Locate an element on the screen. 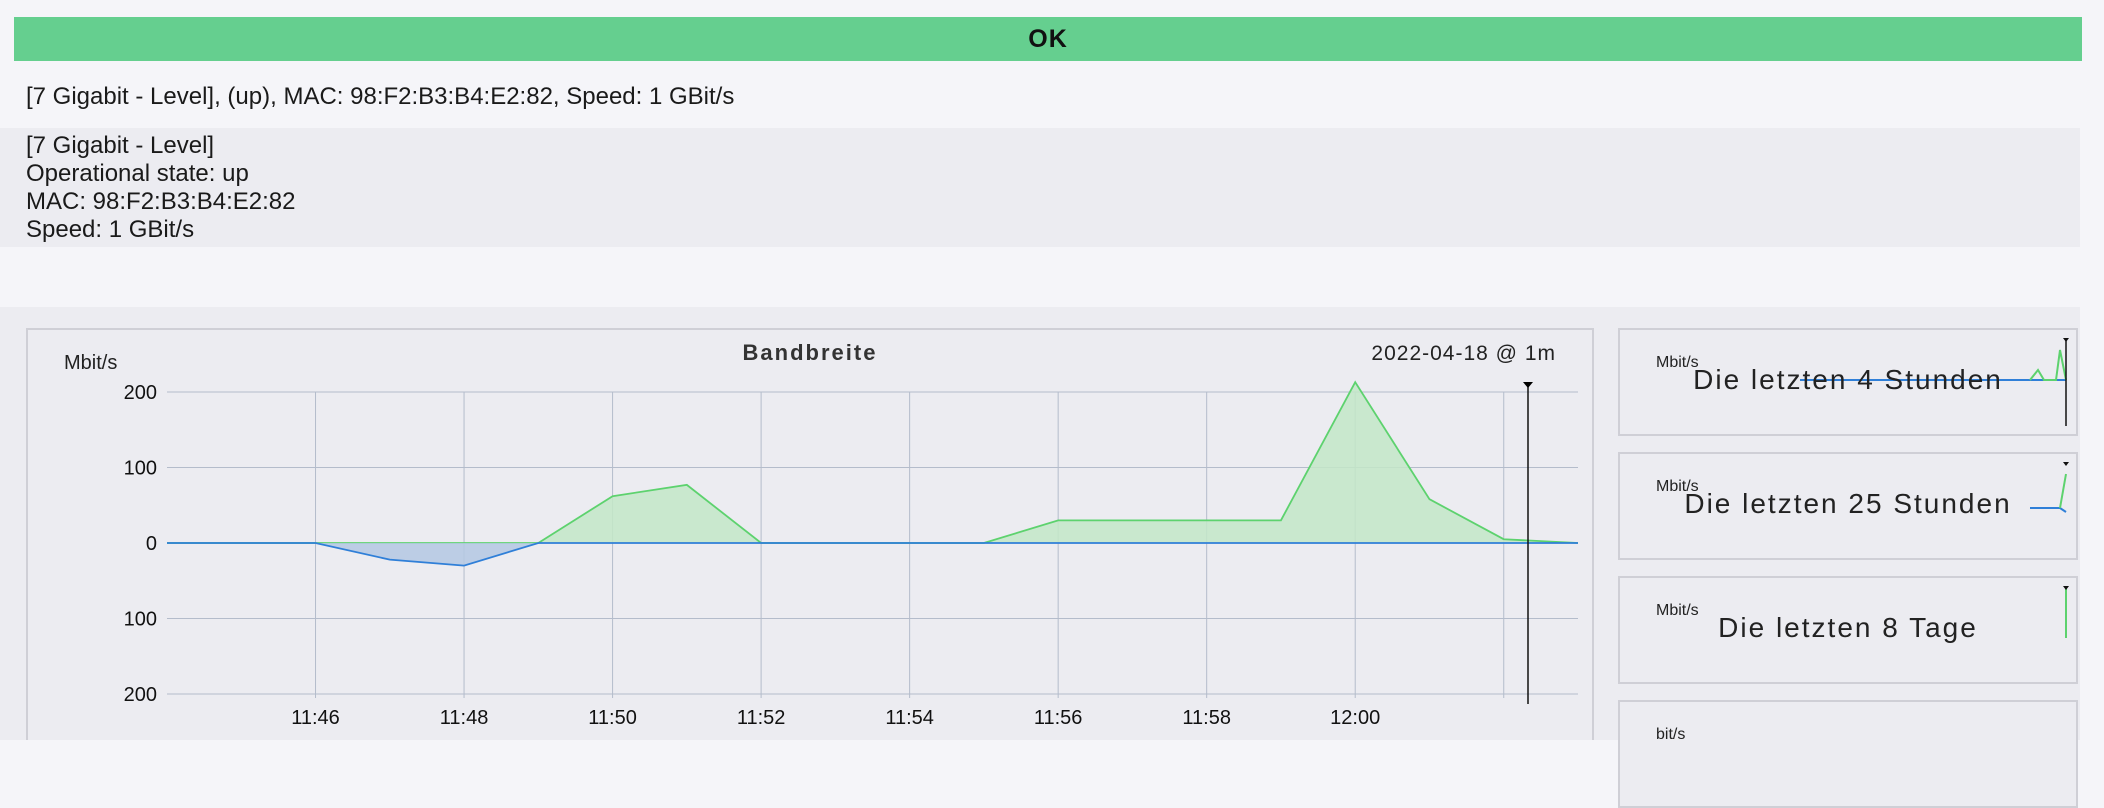 The width and height of the screenshot is (2104, 808). thumbnail-label: Die letzten 8 Tage is located at coordinates (1848, 627).